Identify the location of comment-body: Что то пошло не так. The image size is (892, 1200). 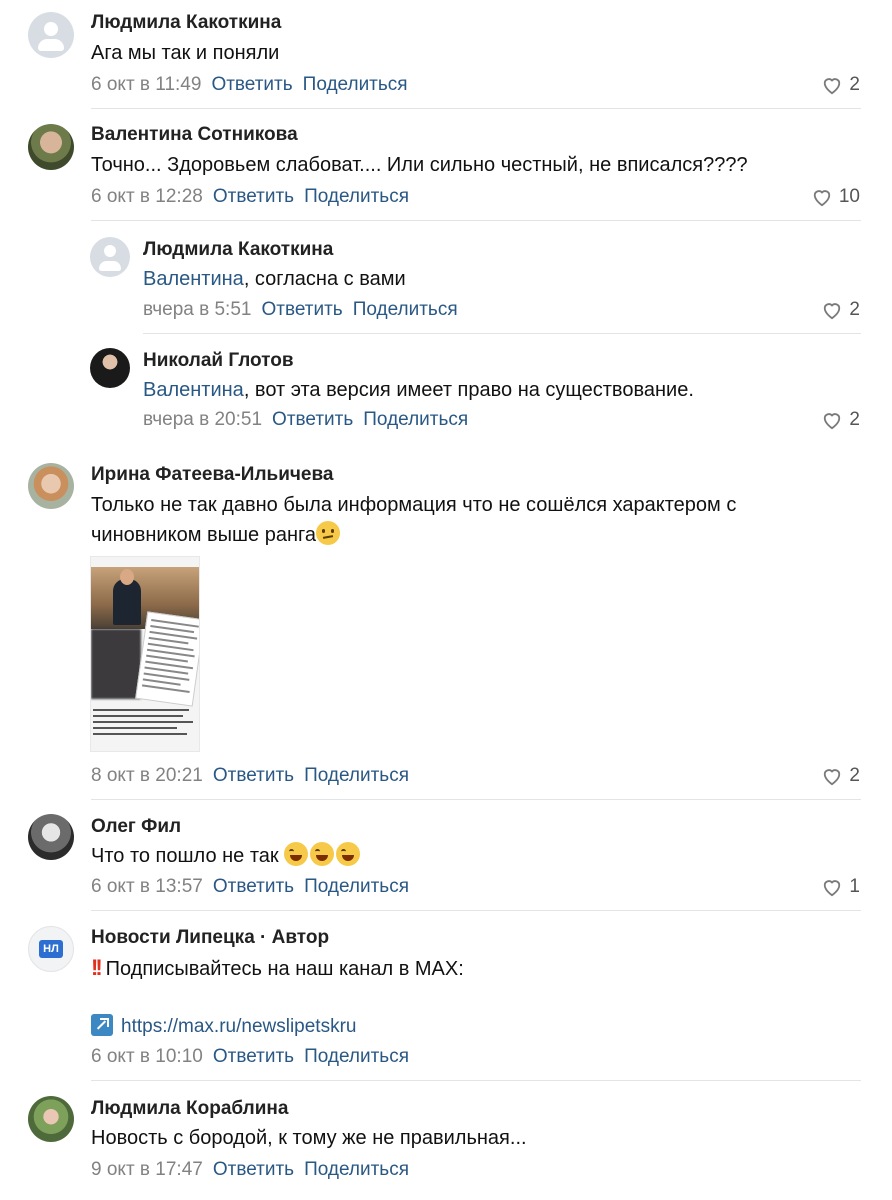
(188, 856).